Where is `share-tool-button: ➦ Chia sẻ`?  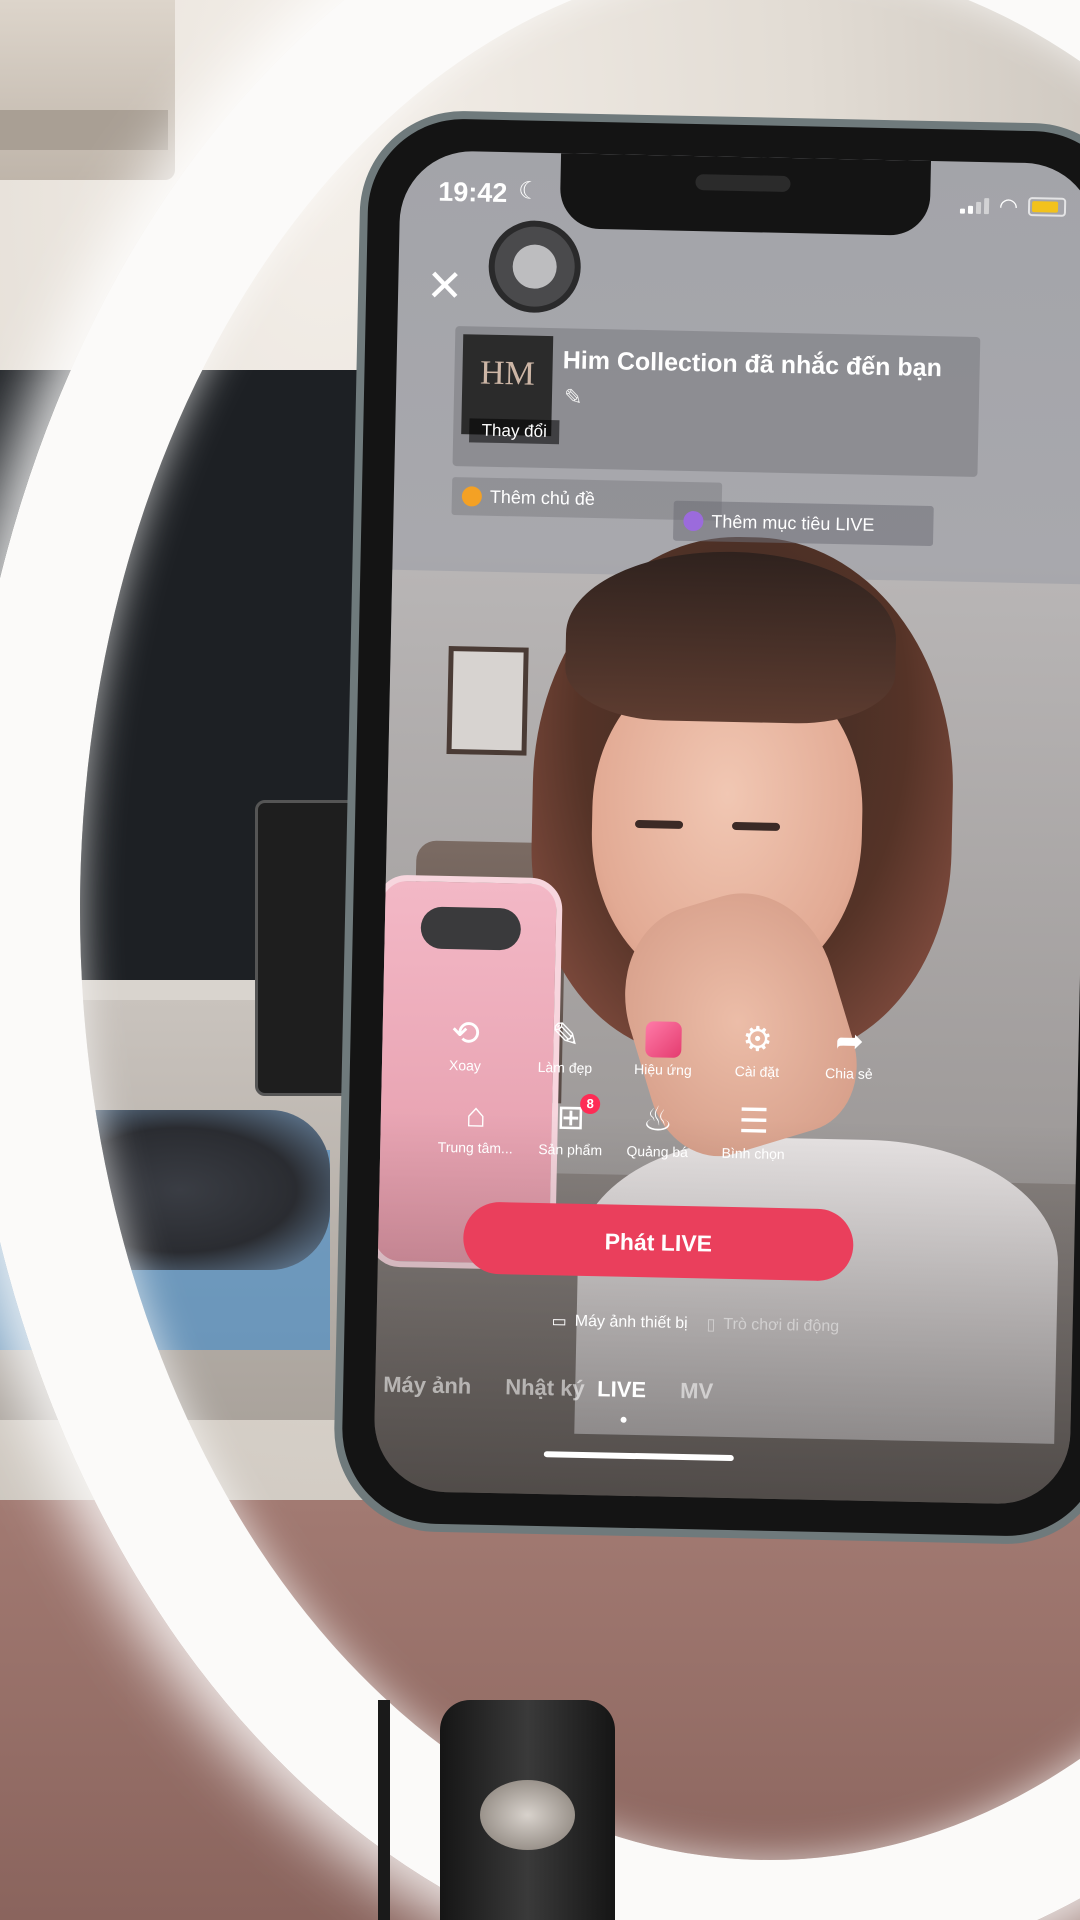
share-tool-button: ➦ Chia sẻ is located at coordinates (849, 1050).